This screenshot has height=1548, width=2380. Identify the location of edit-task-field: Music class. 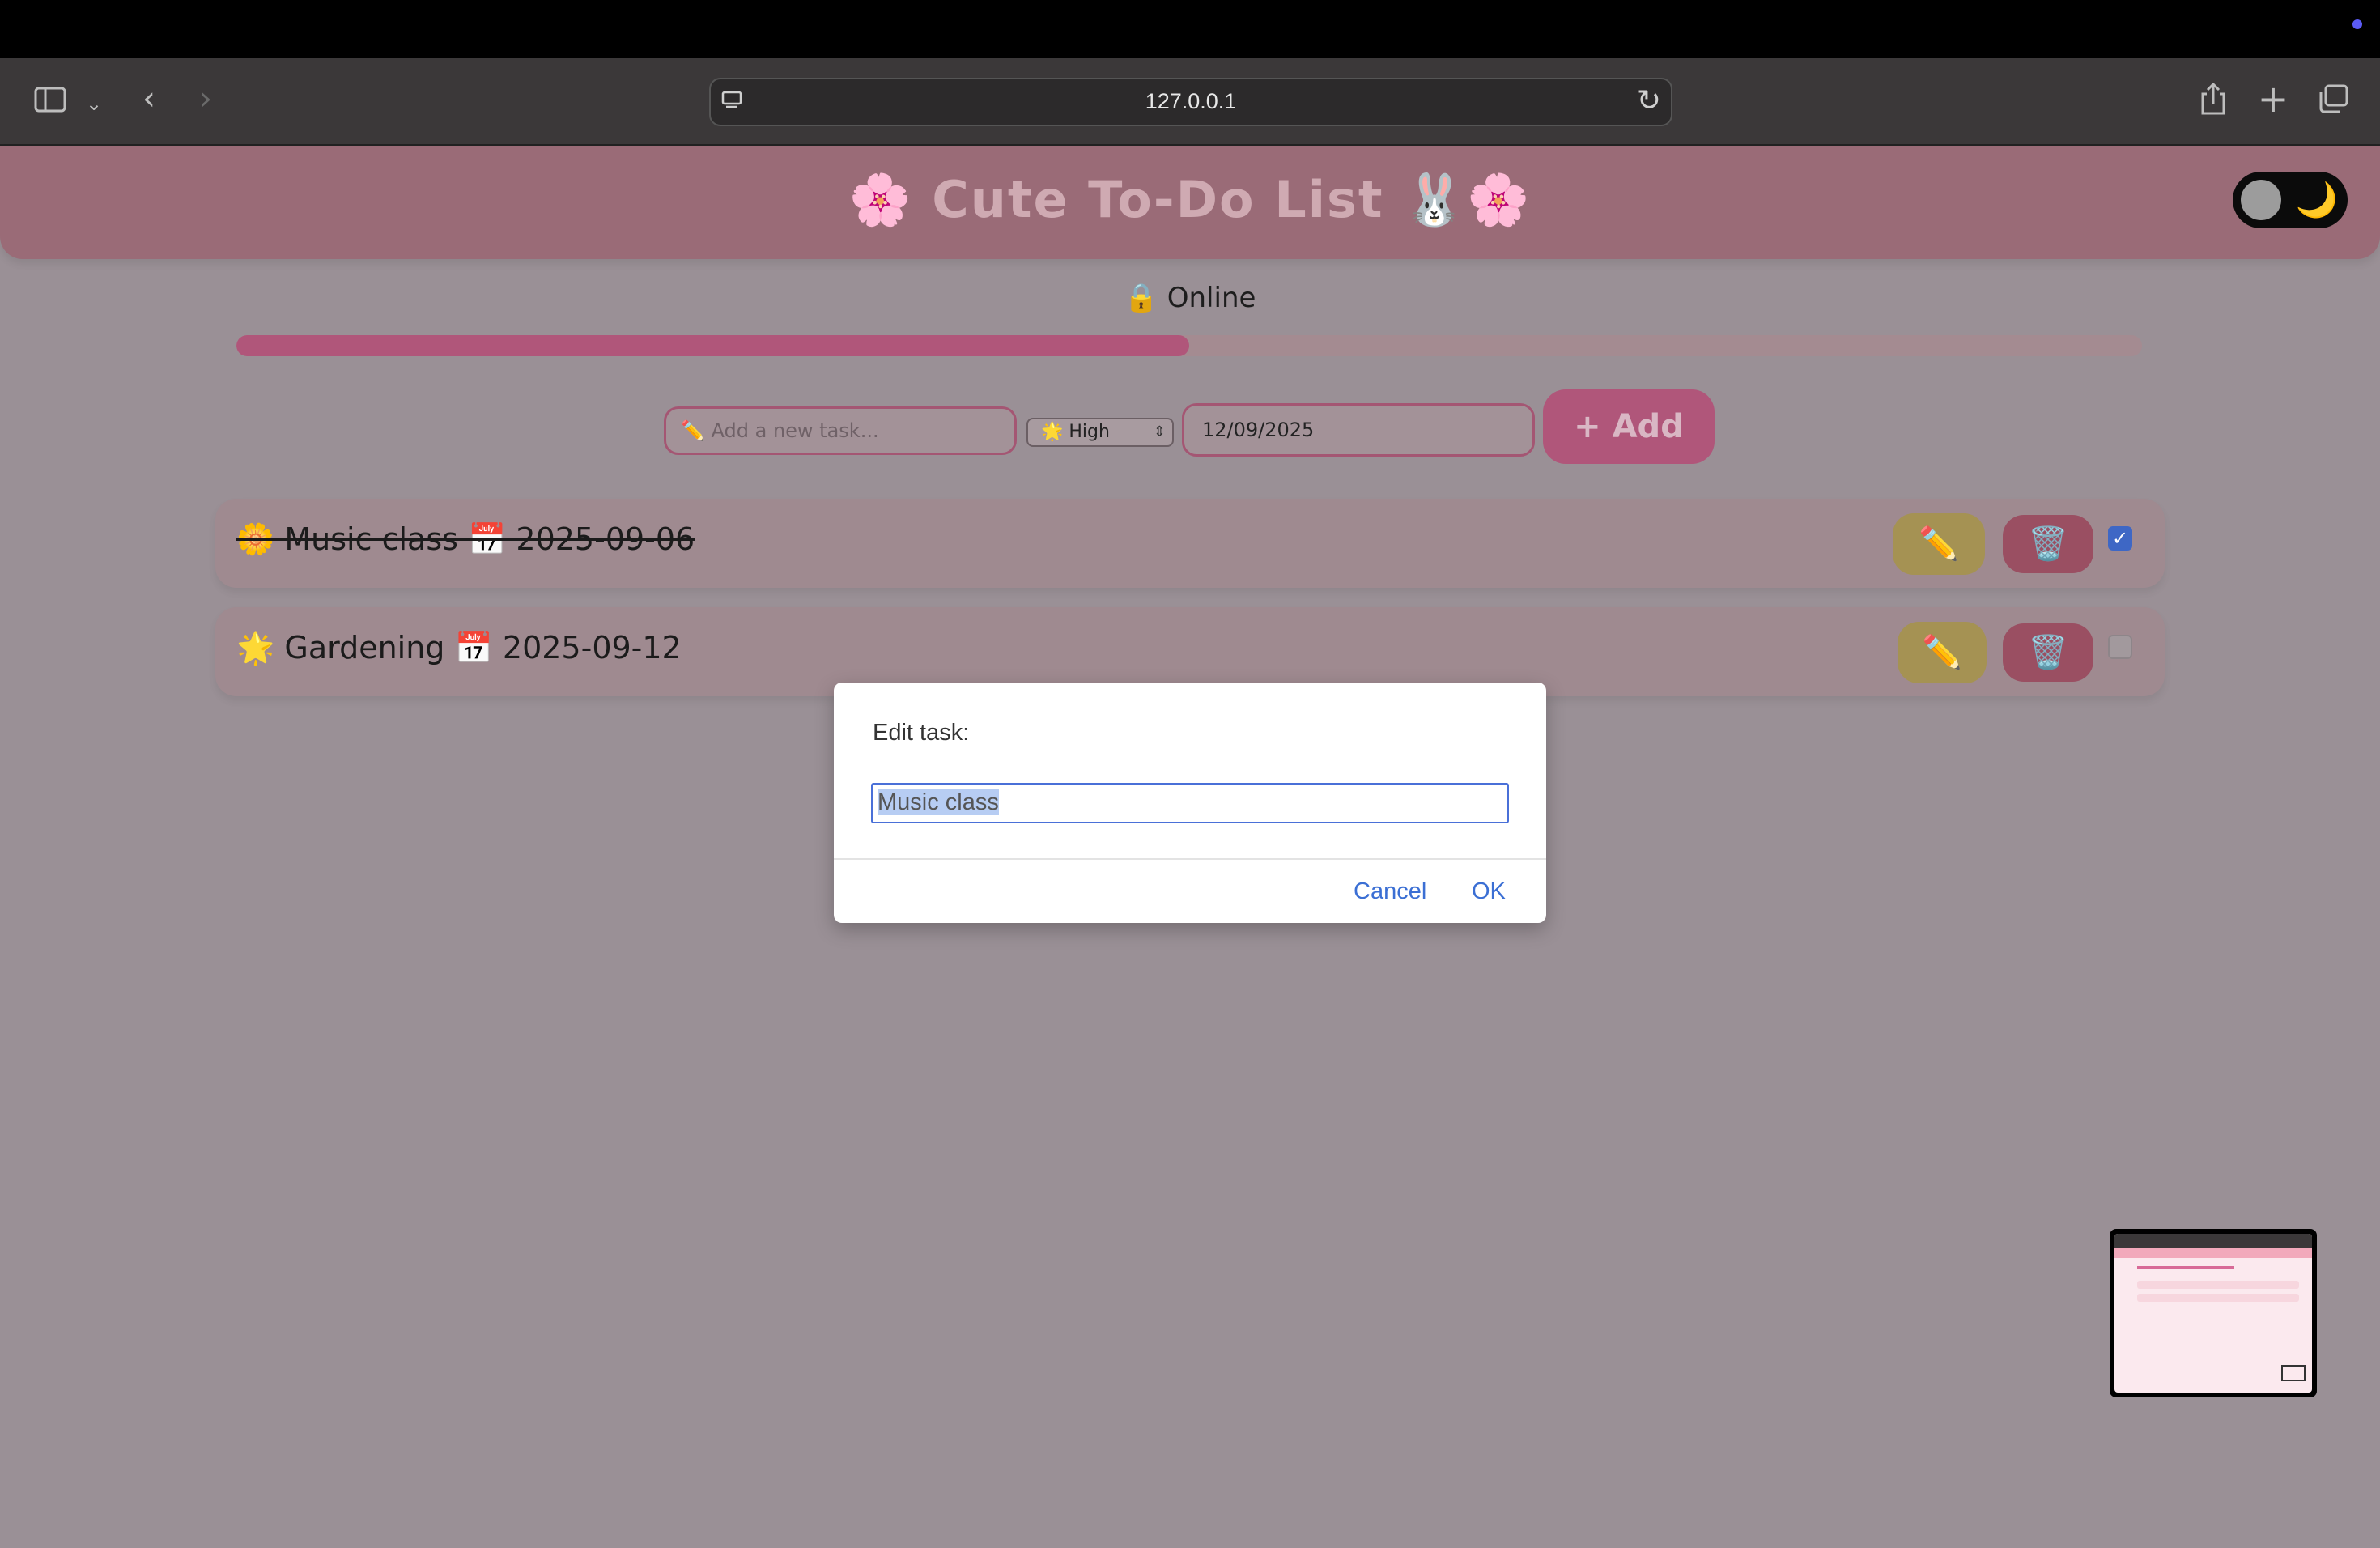
(1190, 803).